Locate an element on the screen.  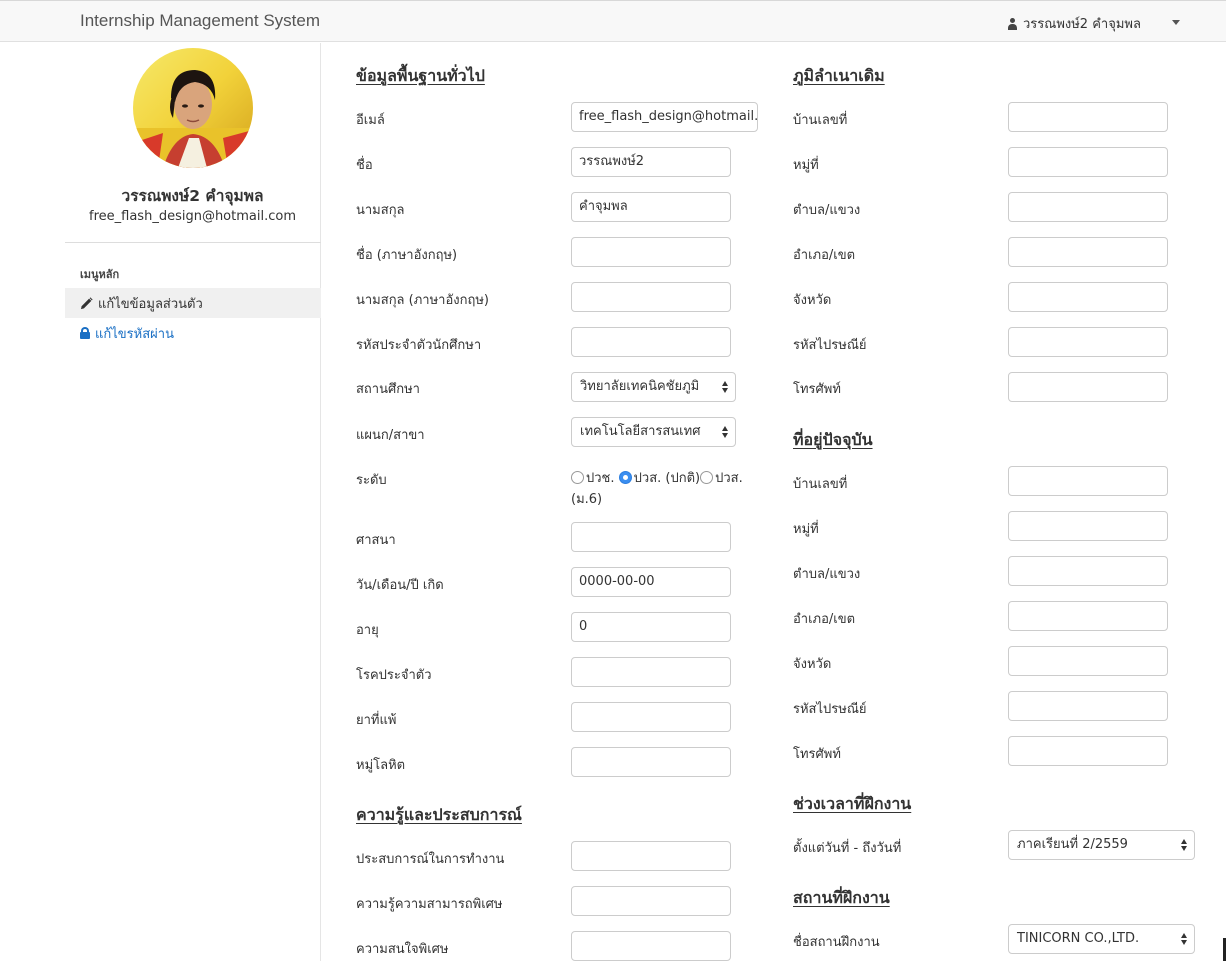
first-name-label: ชื่อ is located at coordinates (364, 165).